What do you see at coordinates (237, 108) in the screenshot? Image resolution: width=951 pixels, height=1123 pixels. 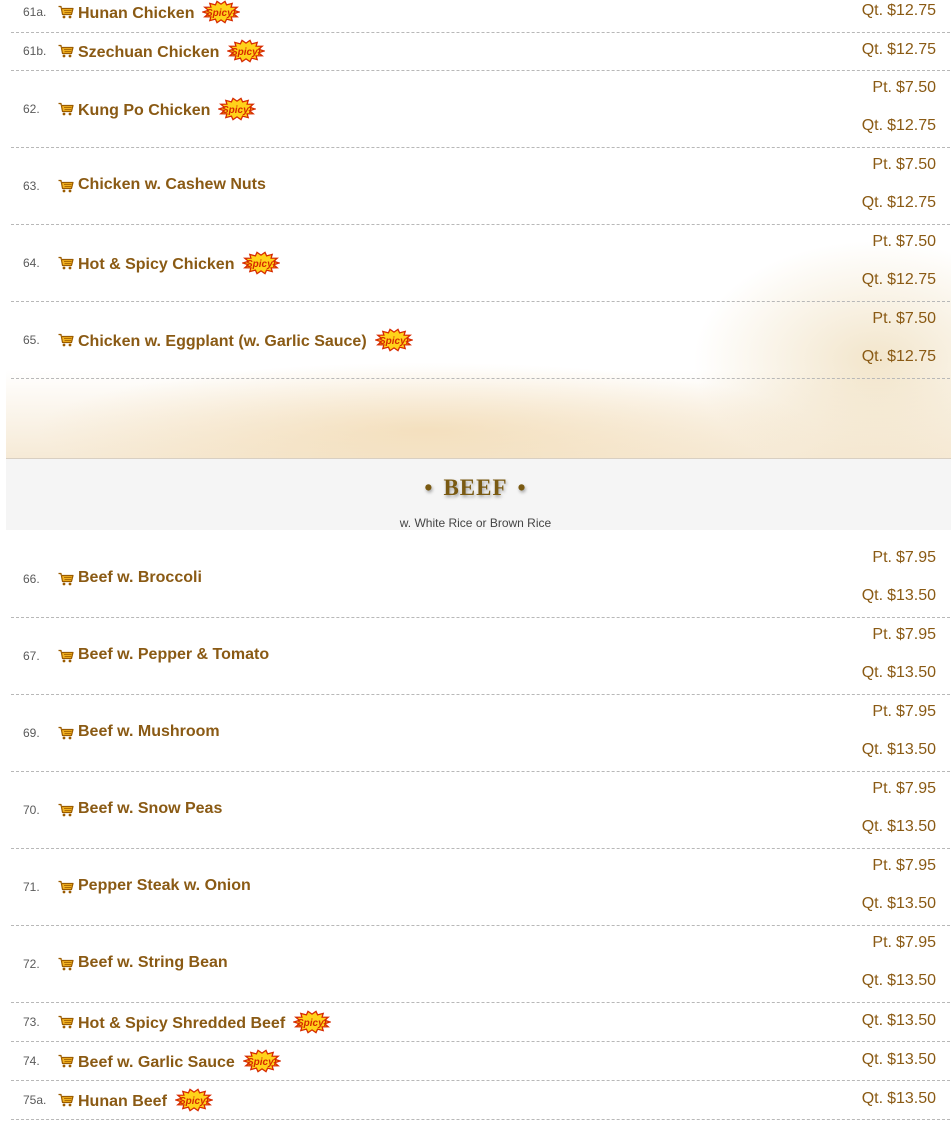 I see `spicy-badge-icon: Spicy!` at bounding box center [237, 108].